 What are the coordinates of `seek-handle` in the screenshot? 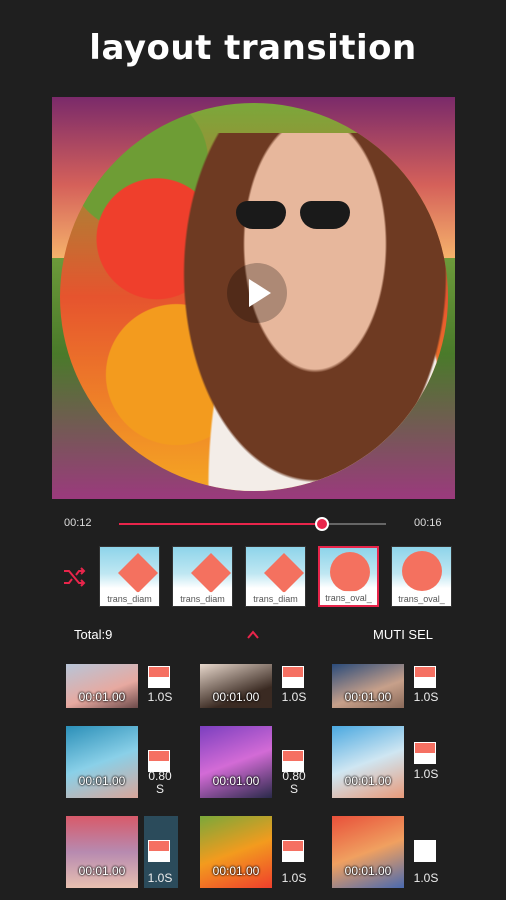 It's located at (321, 524).